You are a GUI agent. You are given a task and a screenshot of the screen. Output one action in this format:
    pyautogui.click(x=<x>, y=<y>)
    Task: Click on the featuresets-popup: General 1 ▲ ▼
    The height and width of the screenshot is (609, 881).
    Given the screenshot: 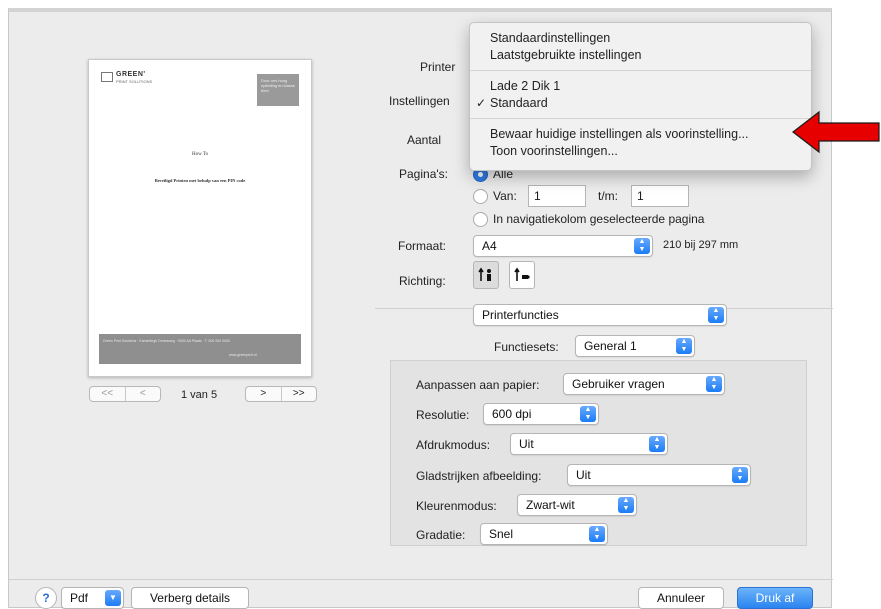 What is the action you would take?
    pyautogui.click(x=635, y=346)
    